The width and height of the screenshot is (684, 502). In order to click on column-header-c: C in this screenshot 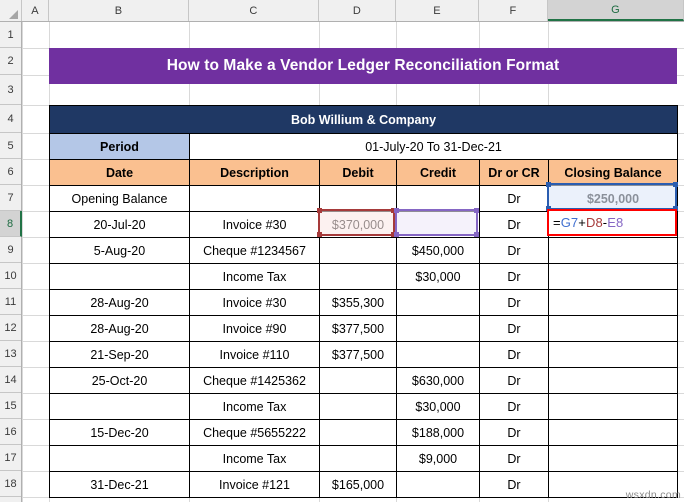, I will do `click(254, 10)`.